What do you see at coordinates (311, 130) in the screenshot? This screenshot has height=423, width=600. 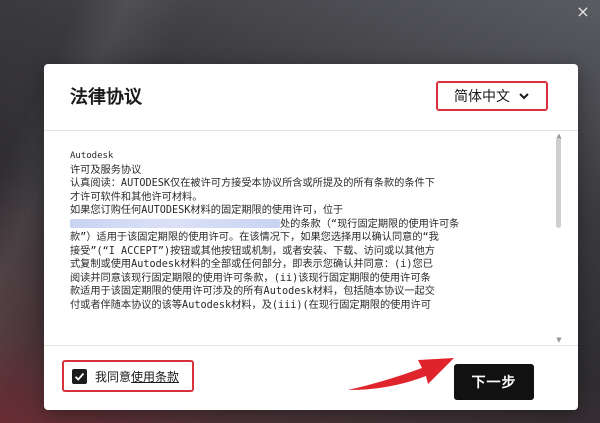 I see `header-divider` at bounding box center [311, 130].